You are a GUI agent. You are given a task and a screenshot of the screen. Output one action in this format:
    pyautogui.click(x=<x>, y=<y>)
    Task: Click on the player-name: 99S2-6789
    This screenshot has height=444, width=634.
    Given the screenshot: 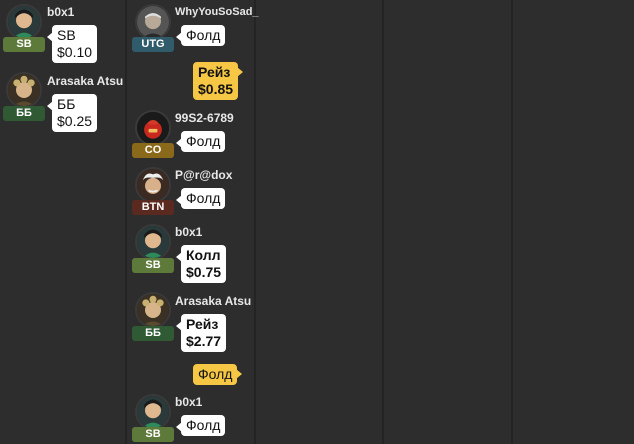 What is the action you would take?
    pyautogui.click(x=204, y=118)
    